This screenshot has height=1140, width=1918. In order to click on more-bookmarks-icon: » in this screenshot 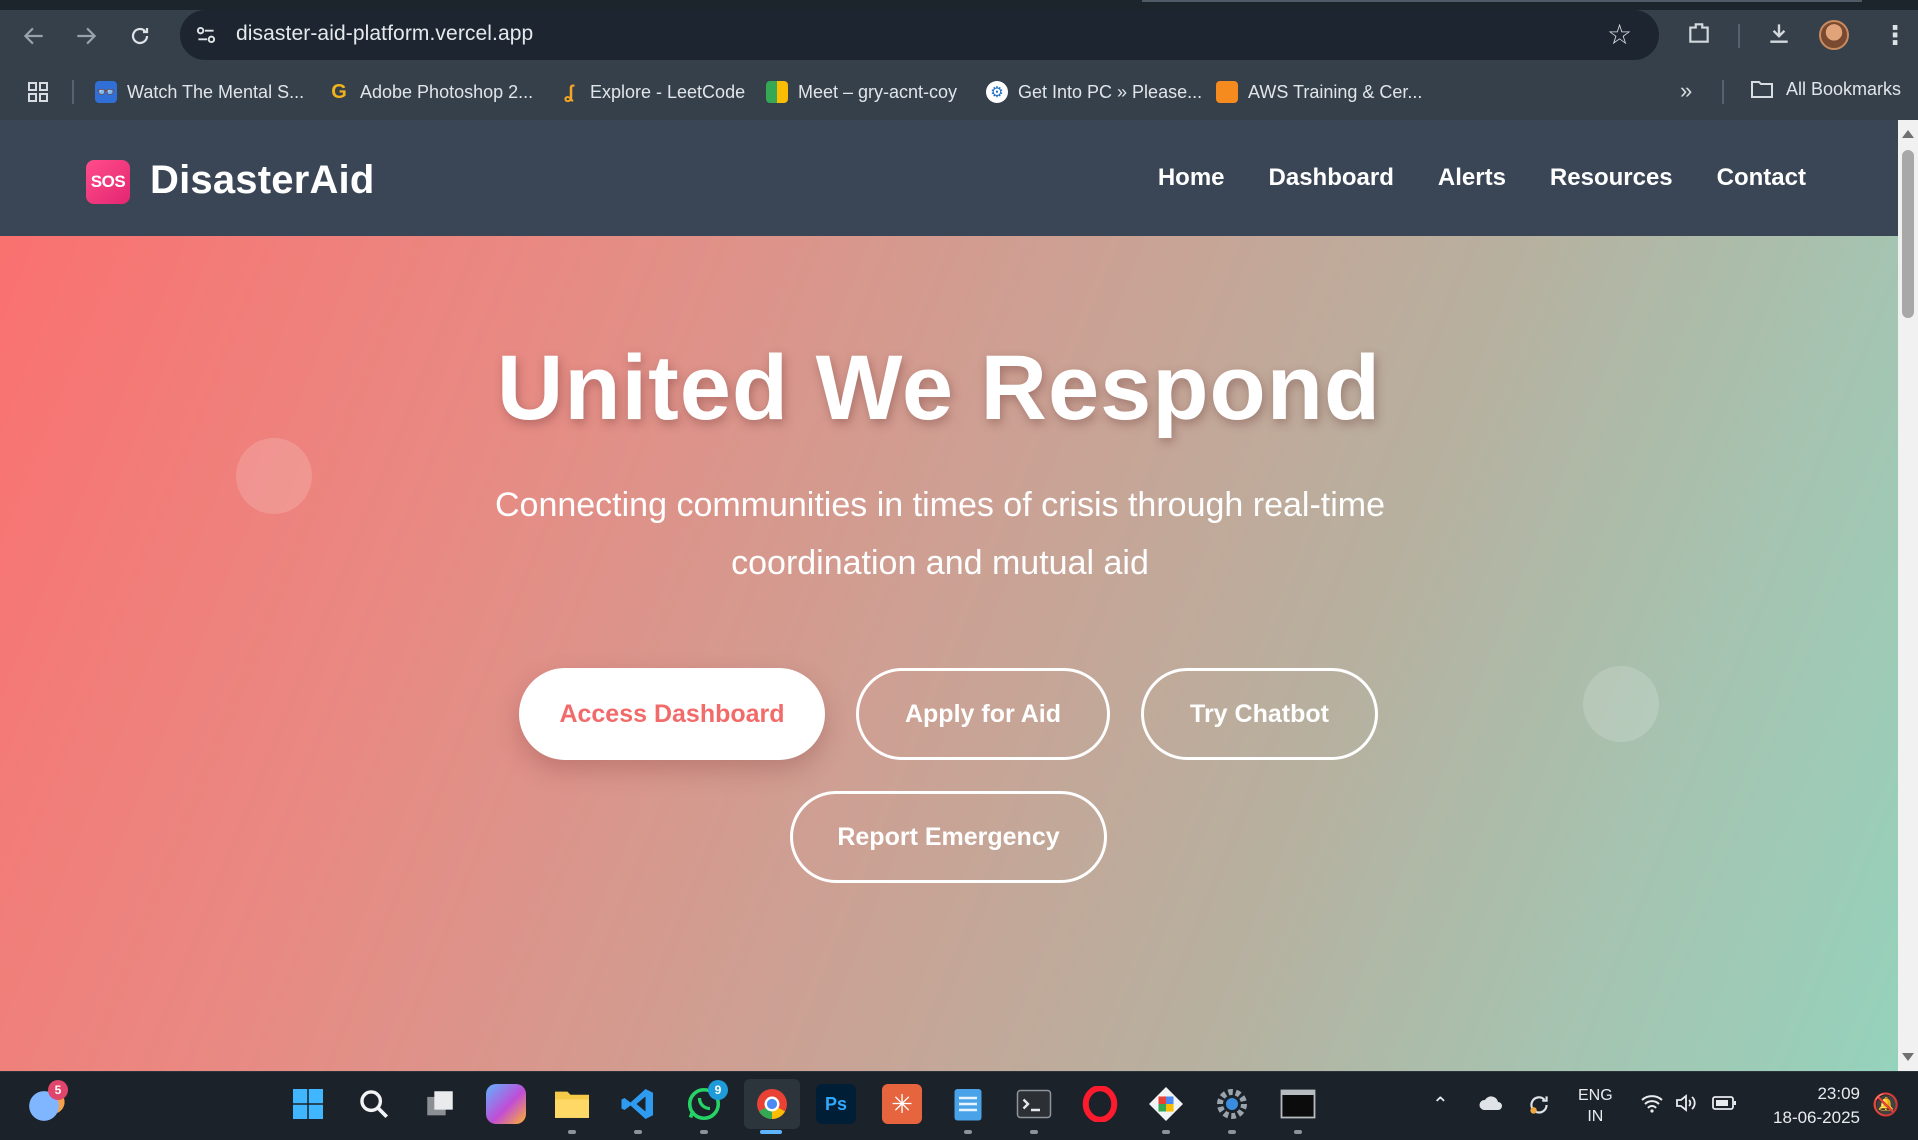, I will do `click(1686, 91)`.